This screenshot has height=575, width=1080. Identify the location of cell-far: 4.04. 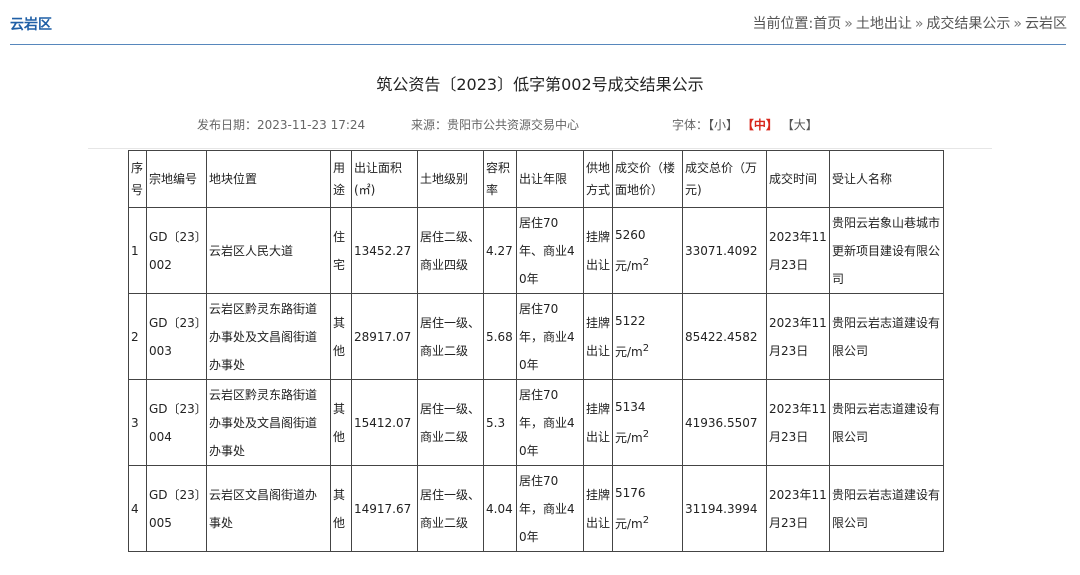
(500, 508).